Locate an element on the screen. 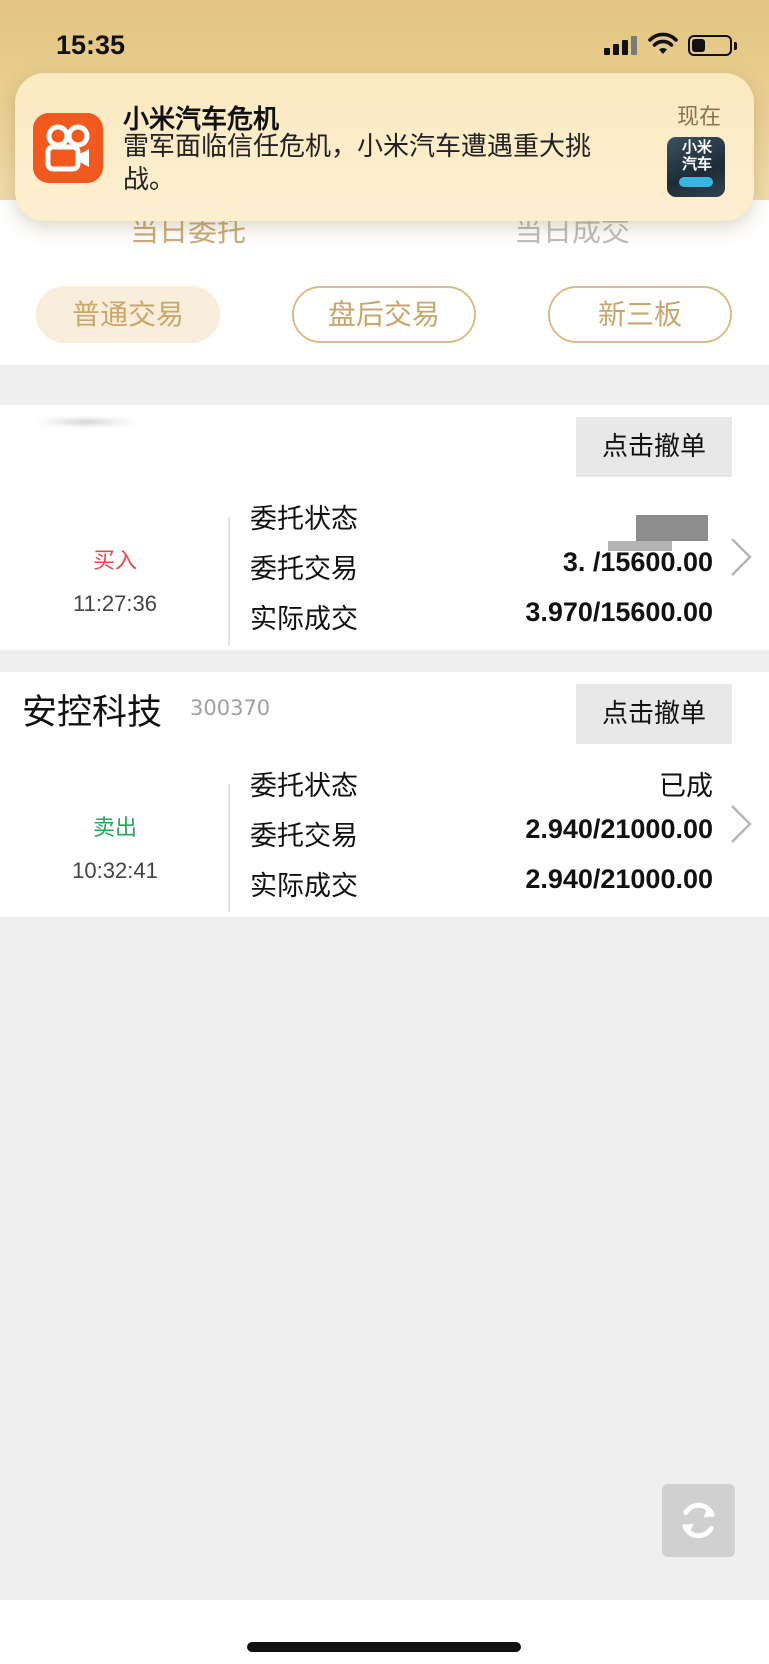 The width and height of the screenshot is (769, 1664). order-time: 11:27:36 is located at coordinates (114, 603).